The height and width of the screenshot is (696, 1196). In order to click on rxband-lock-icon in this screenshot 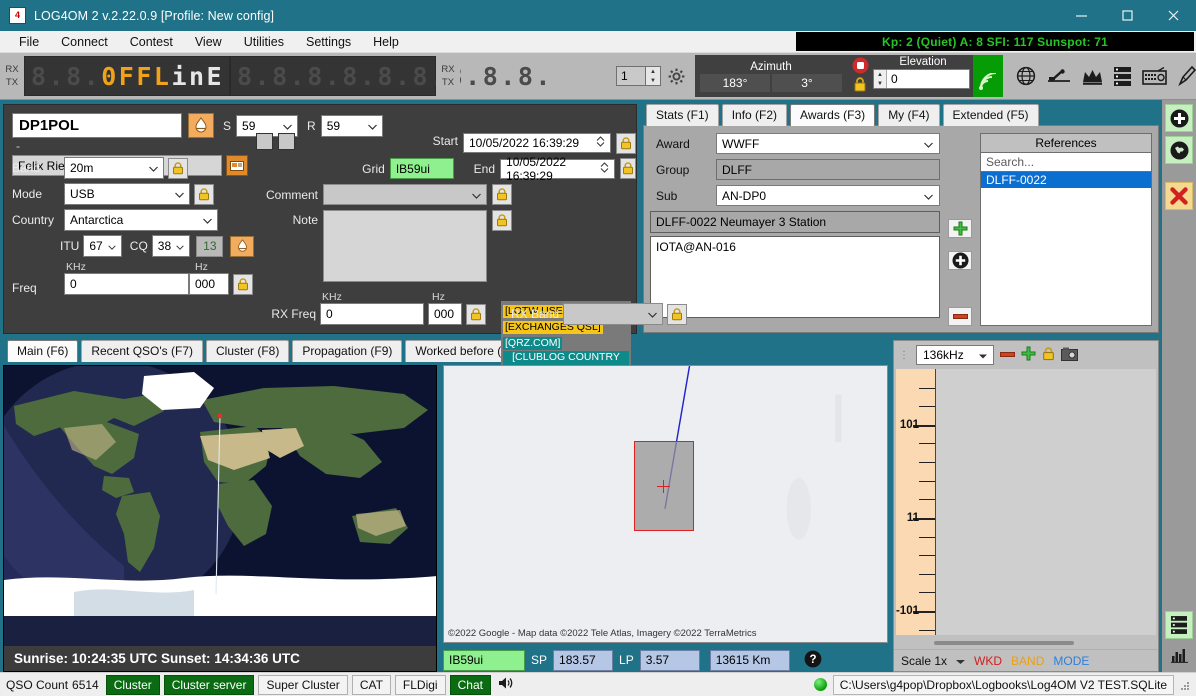, I will do `click(677, 314)`.